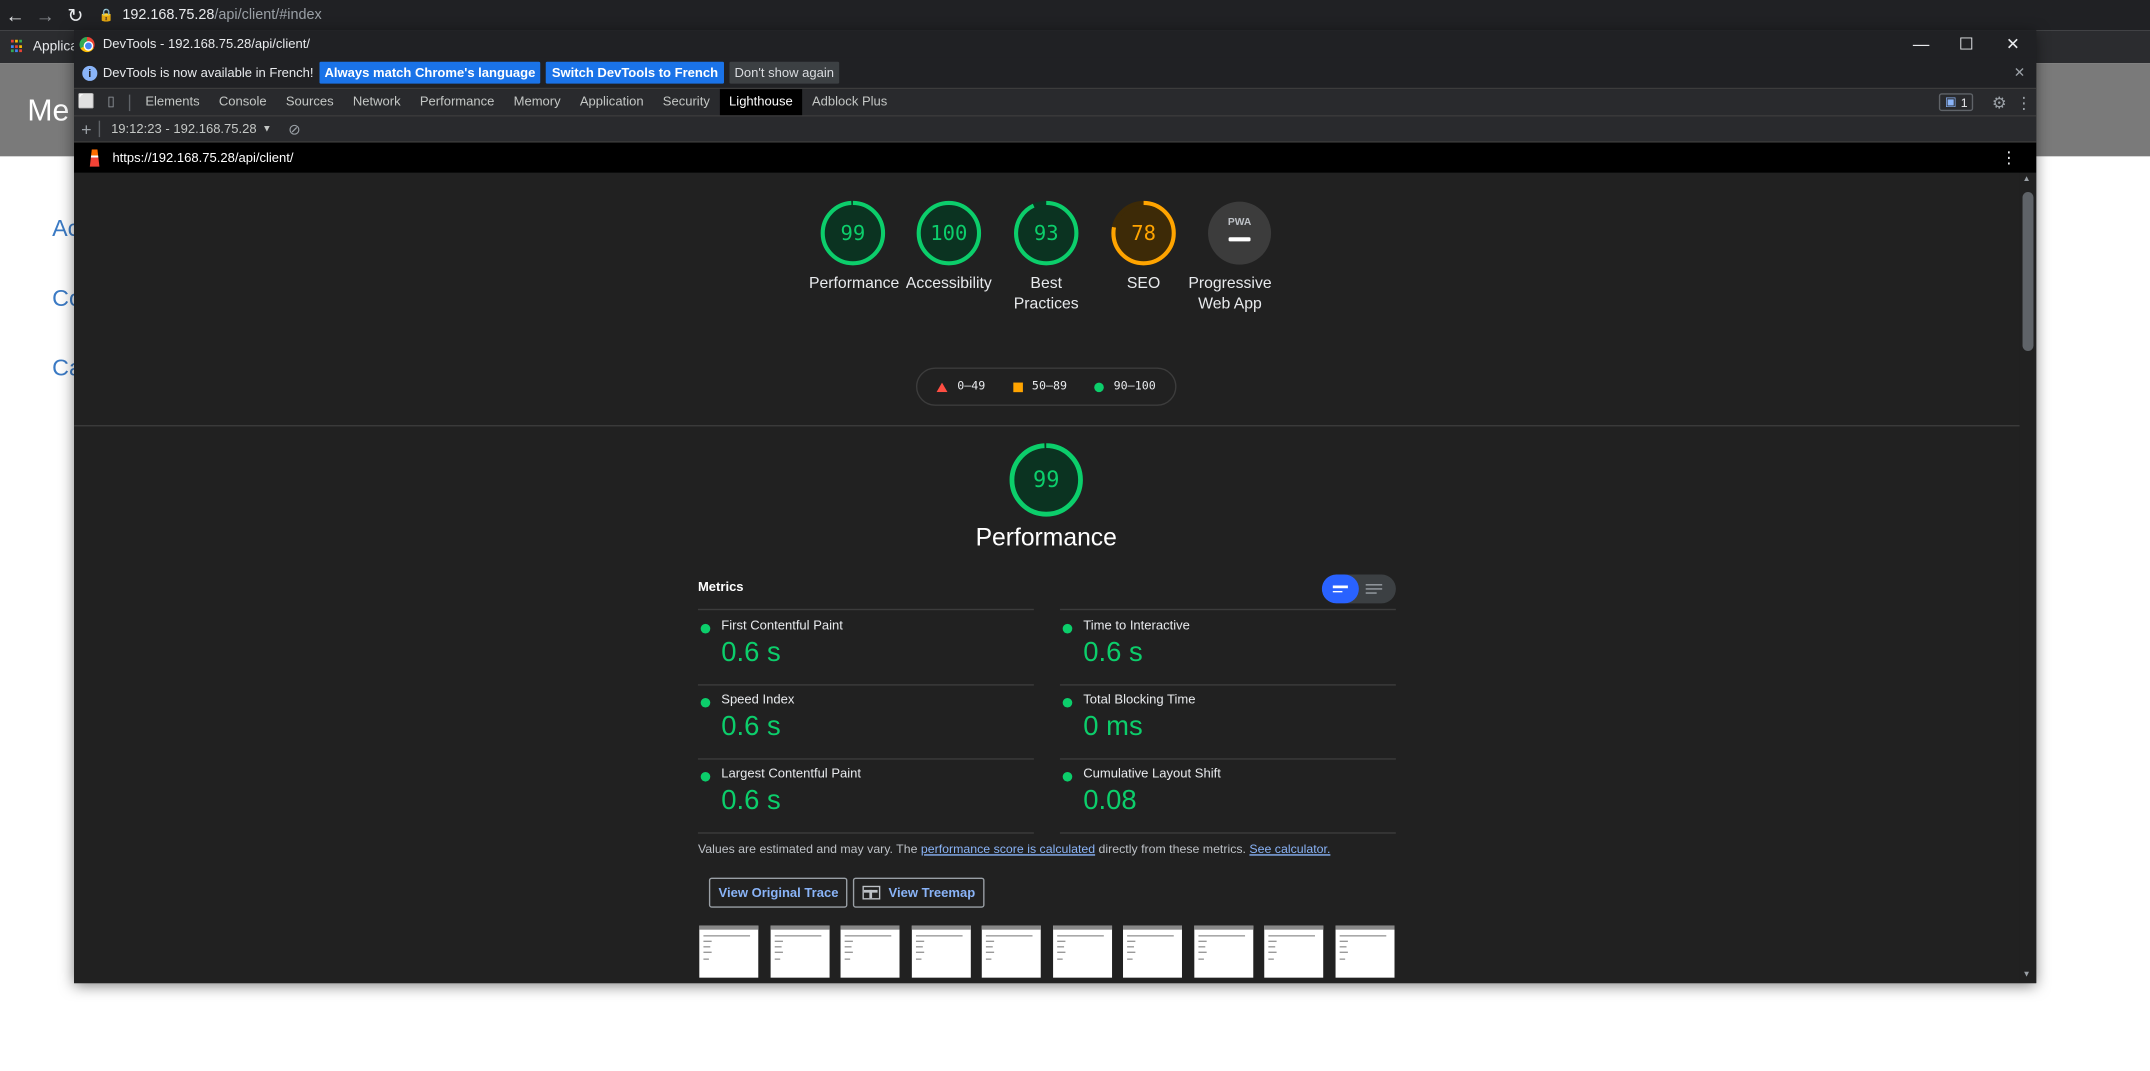 This screenshot has width=2150, height=1071. What do you see at coordinates (1046, 480) in the screenshot?
I see `main-performance-gauge: 99` at bounding box center [1046, 480].